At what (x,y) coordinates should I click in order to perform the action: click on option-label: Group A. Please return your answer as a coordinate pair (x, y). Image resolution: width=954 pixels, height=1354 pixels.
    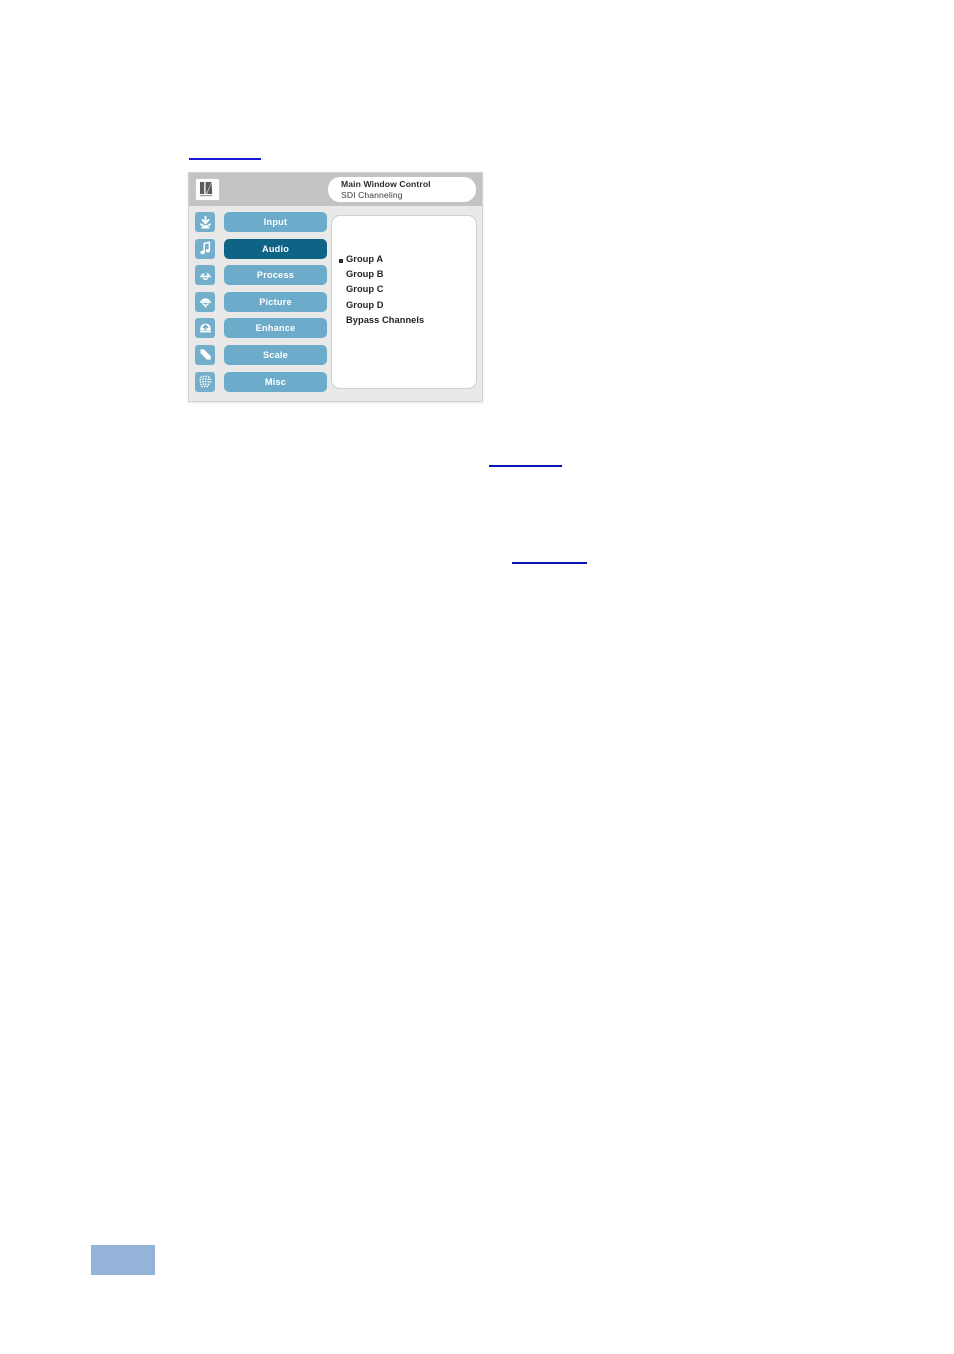
    Looking at the image, I should click on (365, 259).